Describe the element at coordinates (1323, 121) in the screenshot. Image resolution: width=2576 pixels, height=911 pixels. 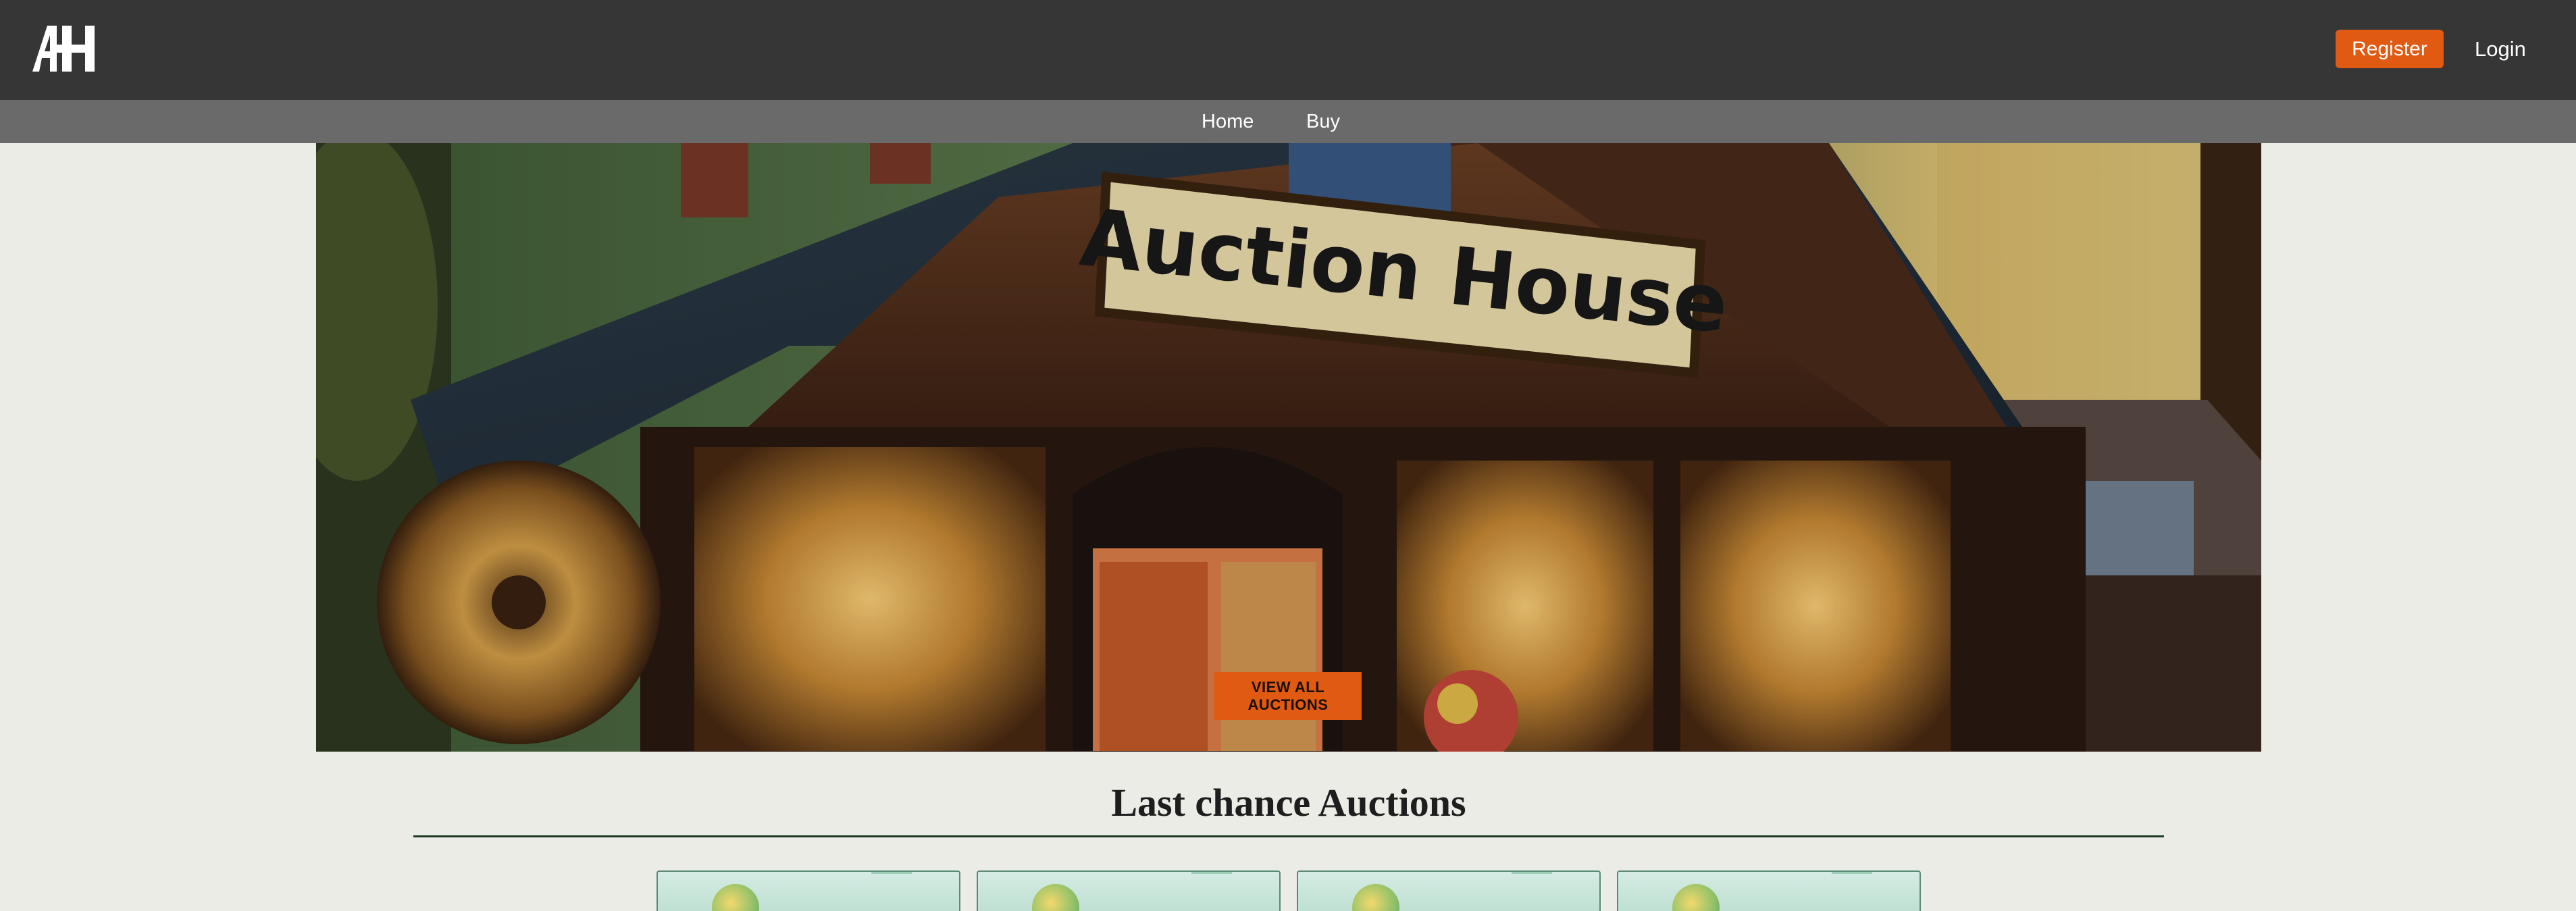
I see `nav-item-buy: Buy` at that location.